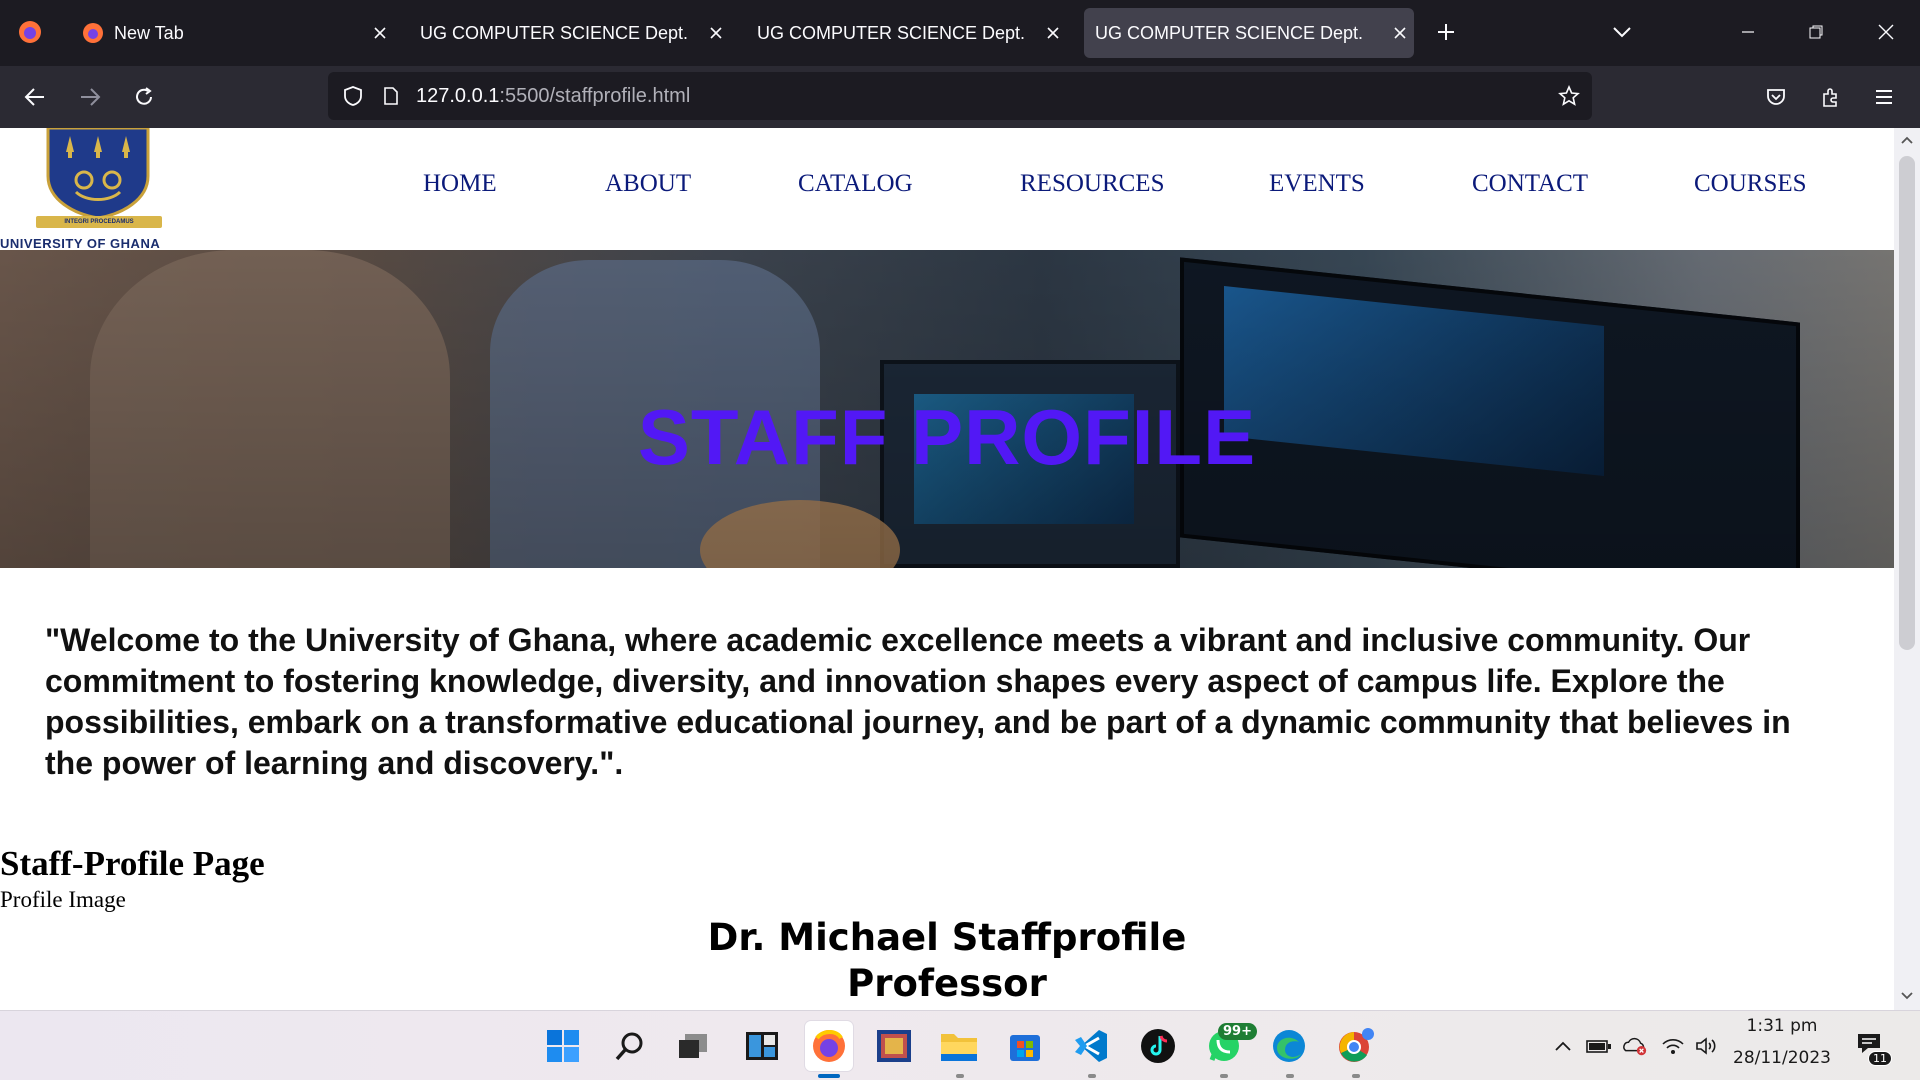  What do you see at coordinates (1782, 1058) in the screenshot?
I see `clock-date: 28/11/2023` at bounding box center [1782, 1058].